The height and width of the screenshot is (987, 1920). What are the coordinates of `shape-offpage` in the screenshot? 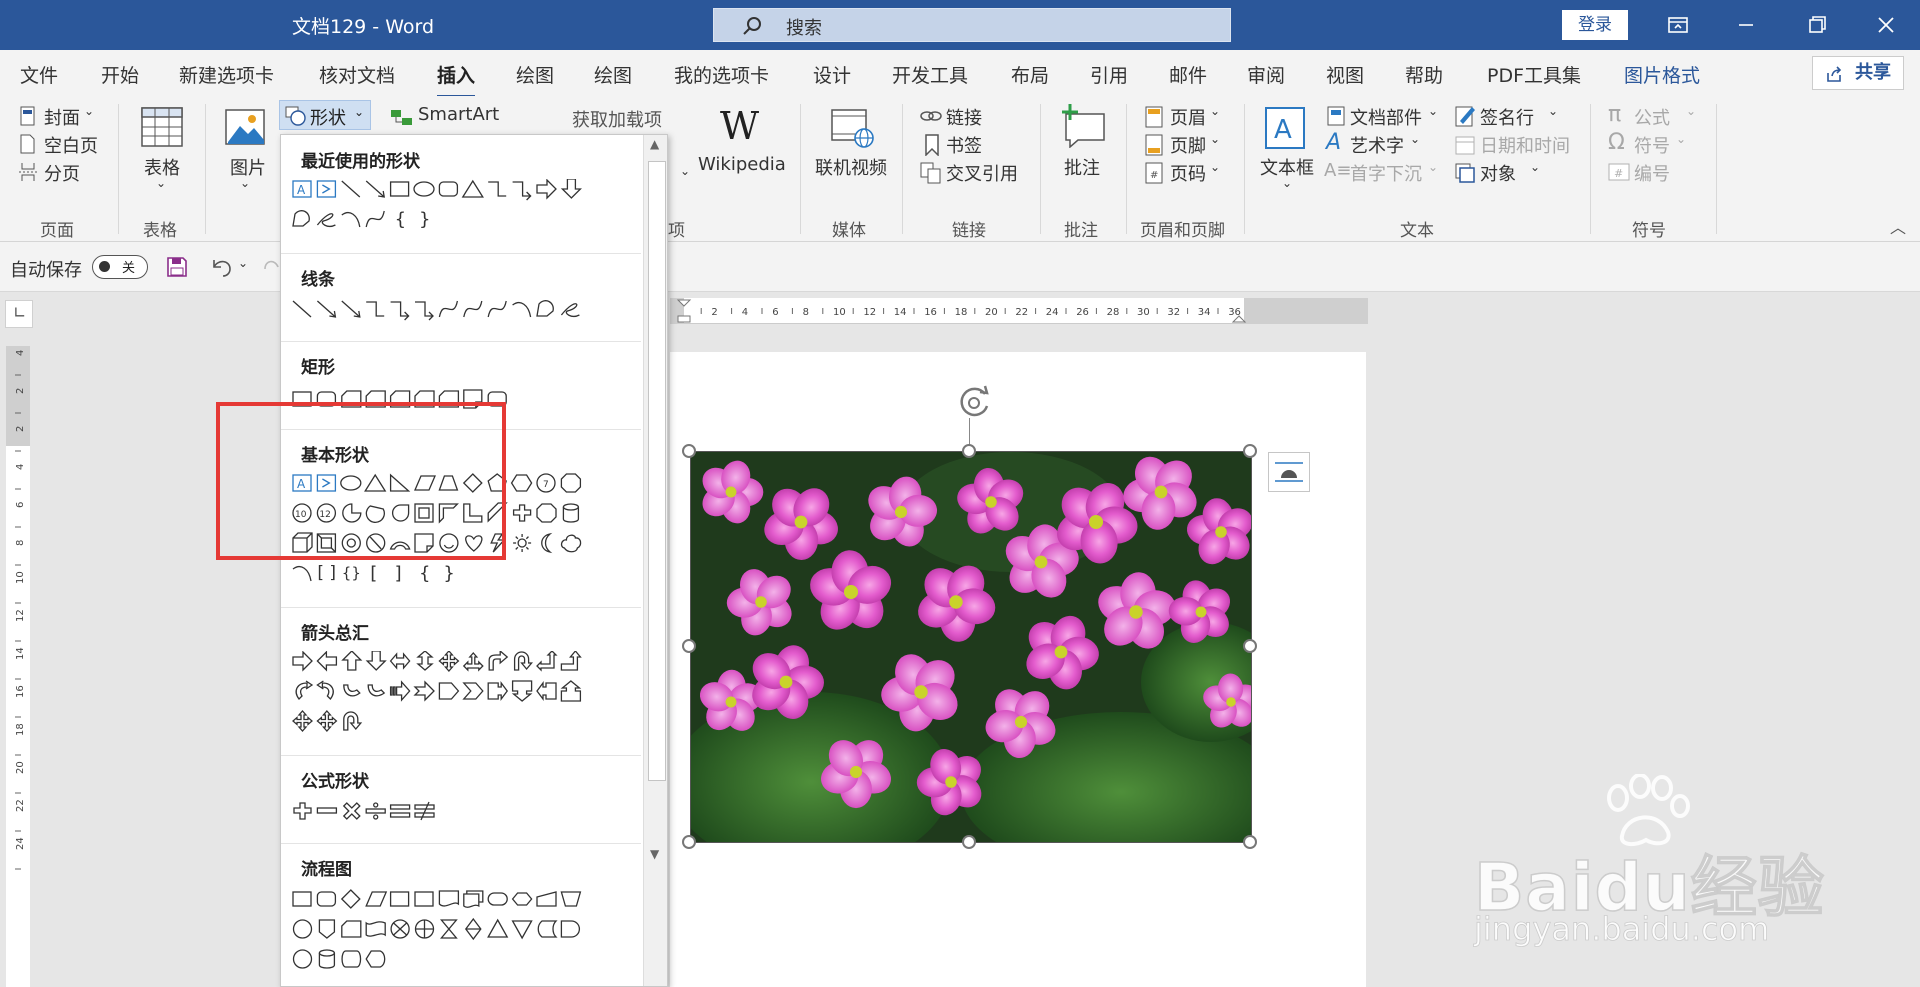 It's located at (327, 929).